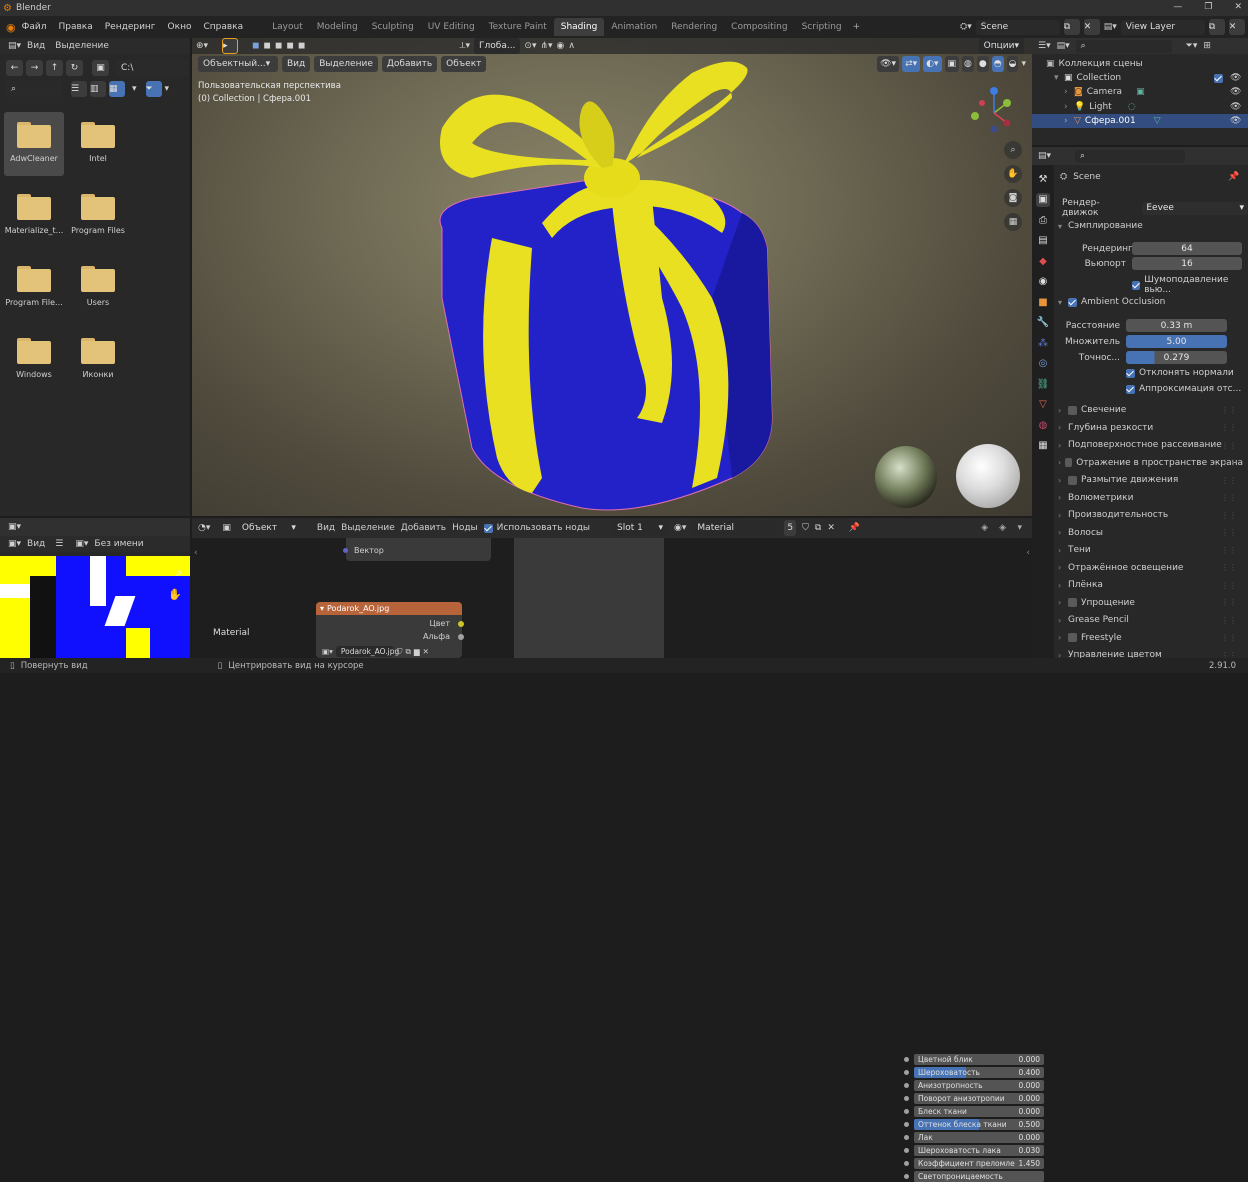 This screenshot has width=1248, height=1182. Describe the element at coordinates (290, 46) in the screenshot. I see `select-invert-icon: ◼` at that location.